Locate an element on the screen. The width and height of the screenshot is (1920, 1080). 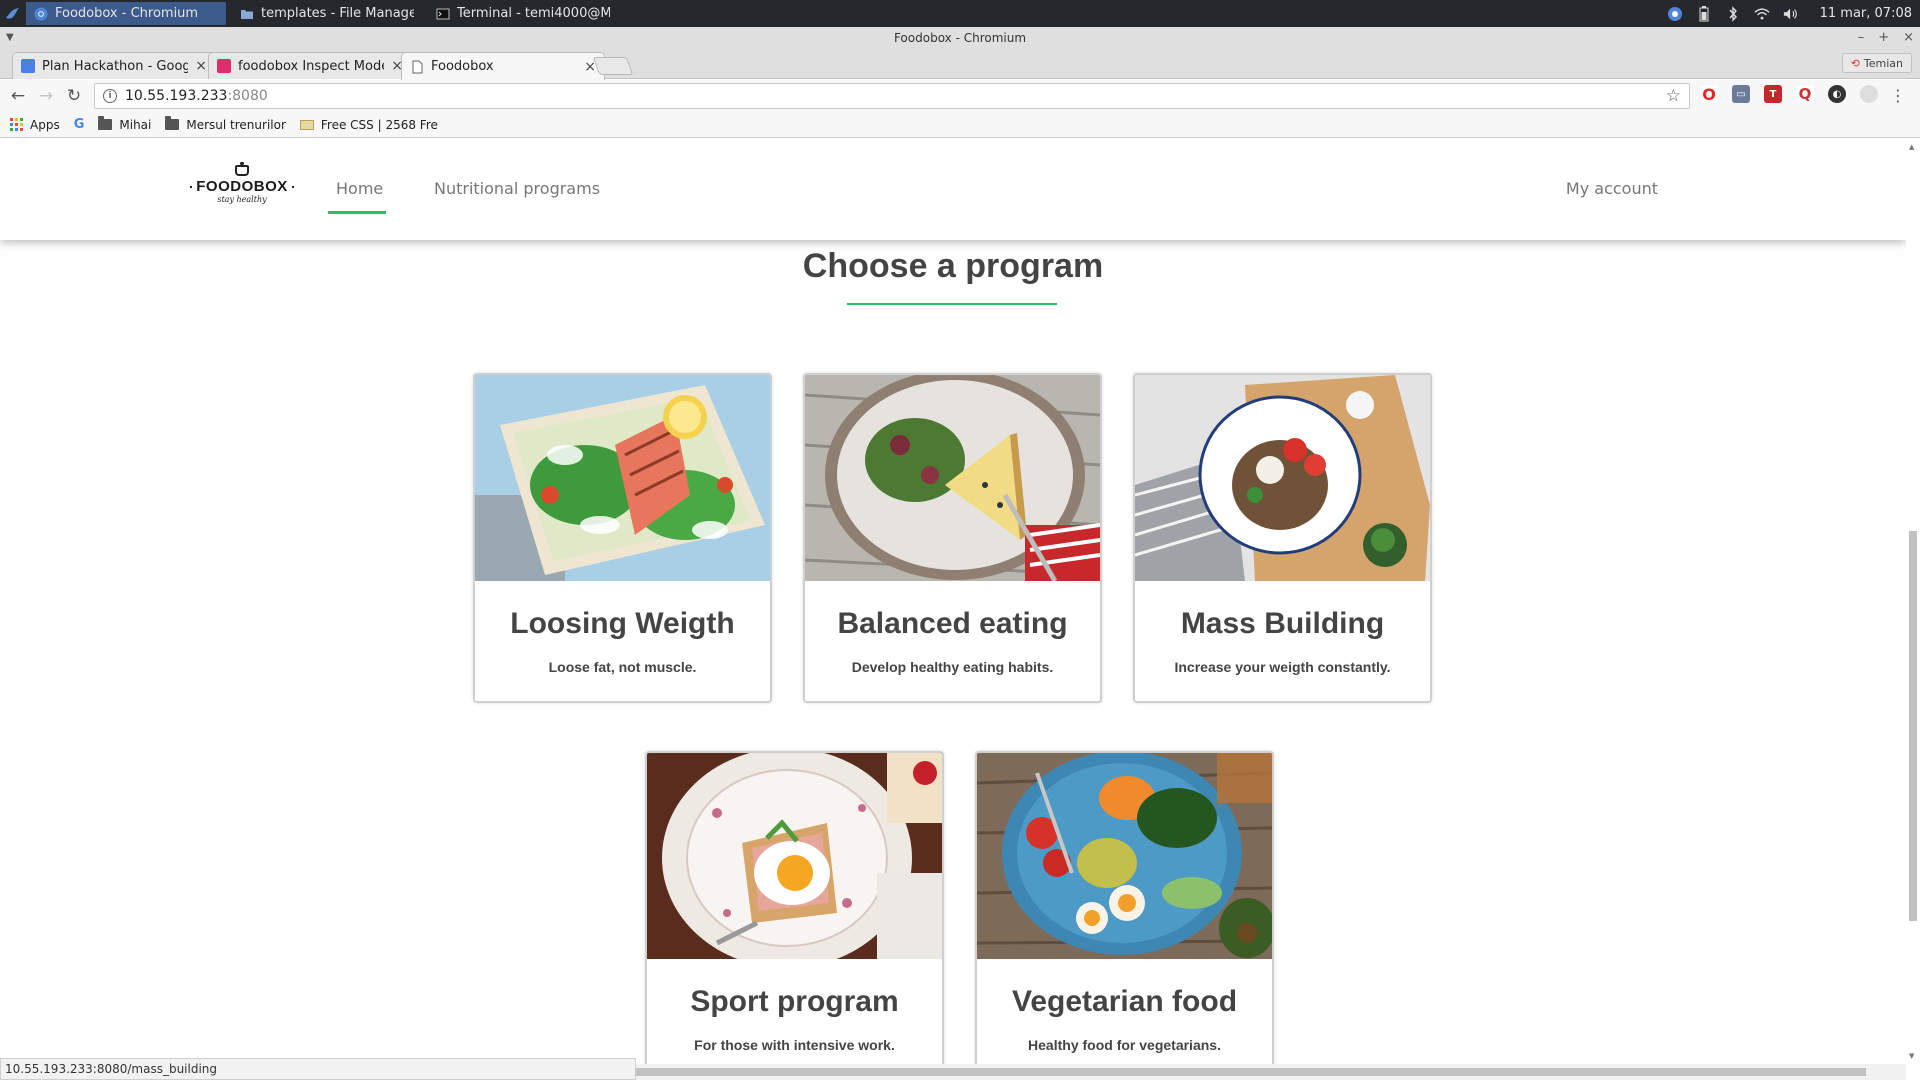
tab-label: foodobox Inspect Mode is located at coordinates (311, 66).